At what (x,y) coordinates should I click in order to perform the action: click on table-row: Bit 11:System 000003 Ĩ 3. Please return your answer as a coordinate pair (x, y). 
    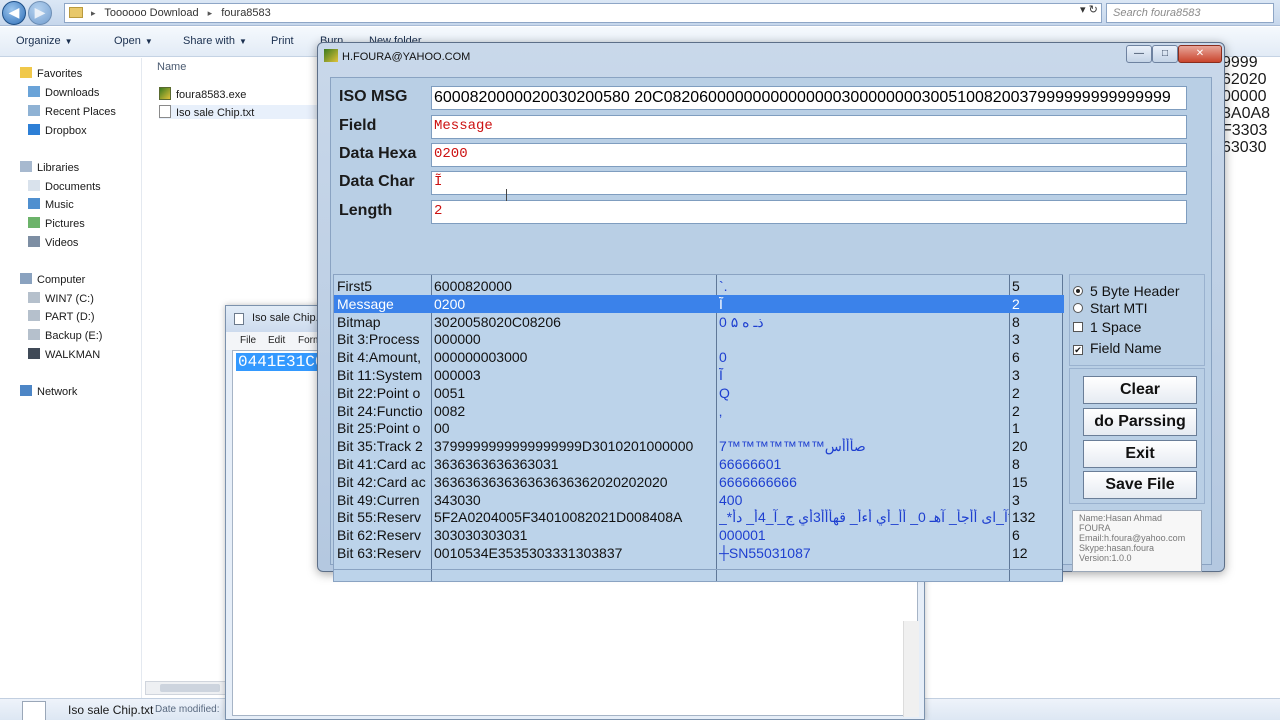
    Looking at the image, I should click on (699, 375).